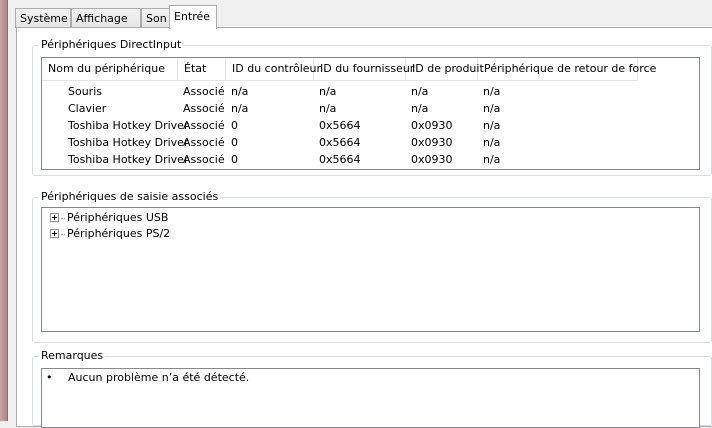 Image resolution: width=712 pixels, height=428 pixels. I want to click on device-name: Clavier, so click(87, 108).